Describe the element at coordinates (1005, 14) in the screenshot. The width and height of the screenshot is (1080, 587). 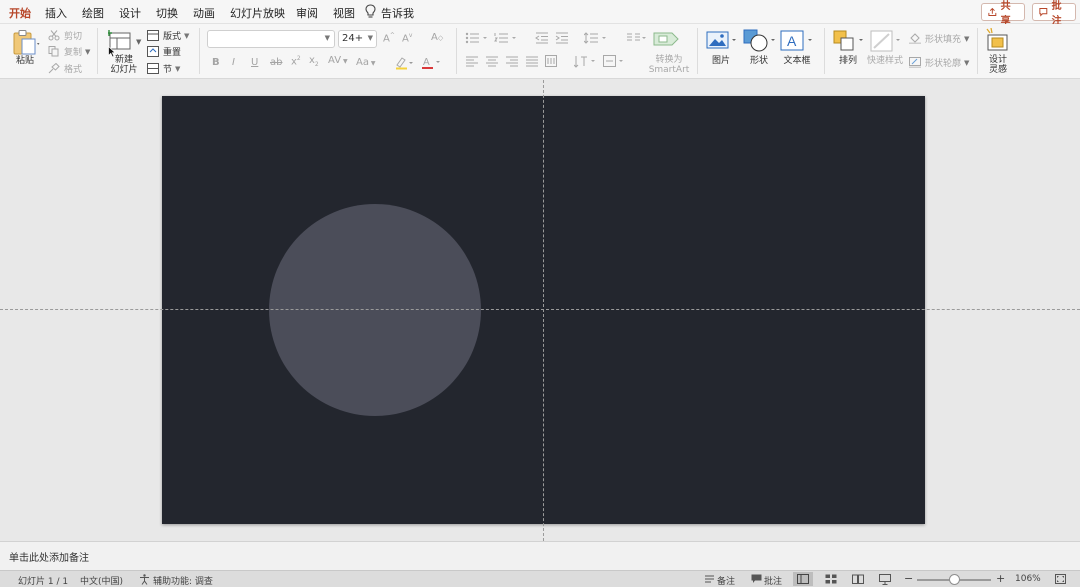
I see `share-label: 共享` at that location.